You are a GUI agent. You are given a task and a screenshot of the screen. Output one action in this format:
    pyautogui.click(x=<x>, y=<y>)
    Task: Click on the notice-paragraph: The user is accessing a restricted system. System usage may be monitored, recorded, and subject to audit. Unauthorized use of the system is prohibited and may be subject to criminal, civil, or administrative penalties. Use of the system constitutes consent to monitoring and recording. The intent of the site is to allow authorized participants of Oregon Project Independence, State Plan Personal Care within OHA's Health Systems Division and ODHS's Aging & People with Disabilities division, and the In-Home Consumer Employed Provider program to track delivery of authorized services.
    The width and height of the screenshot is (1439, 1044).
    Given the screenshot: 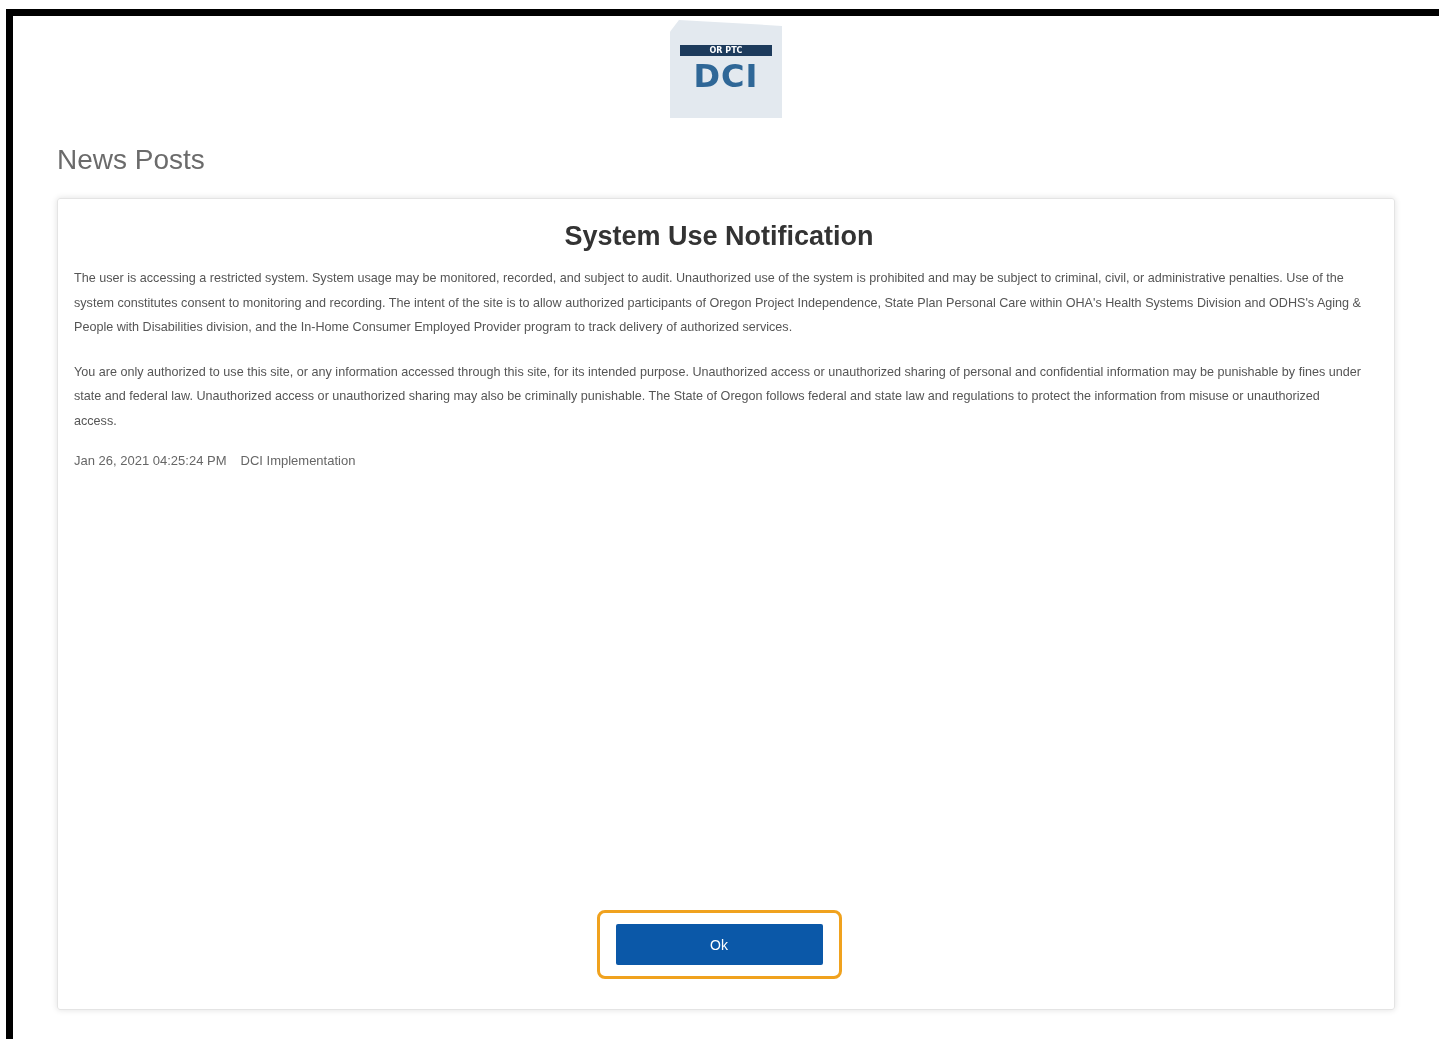 What is the action you would take?
    pyautogui.click(x=718, y=303)
    